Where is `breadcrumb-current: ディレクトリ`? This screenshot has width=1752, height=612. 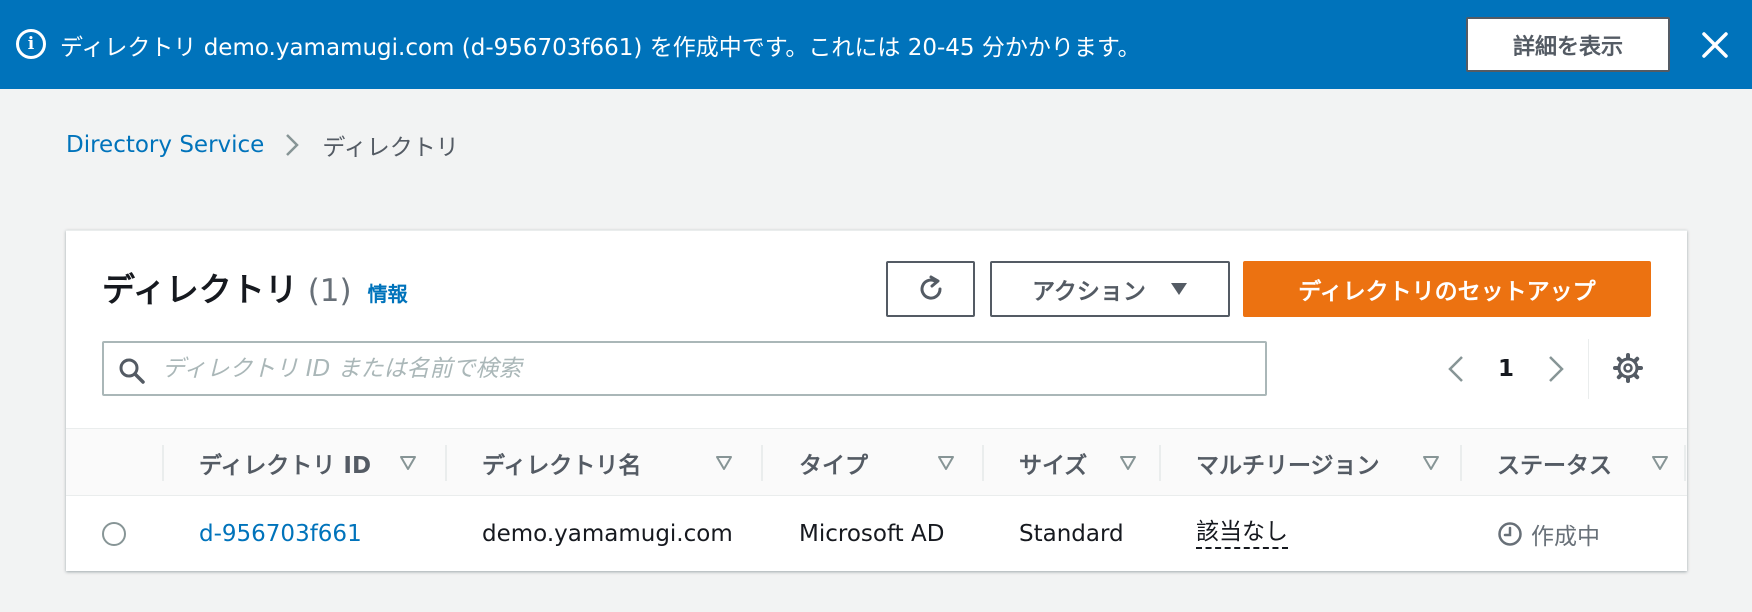 breadcrumb-current: ディレクトリ is located at coordinates (390, 148).